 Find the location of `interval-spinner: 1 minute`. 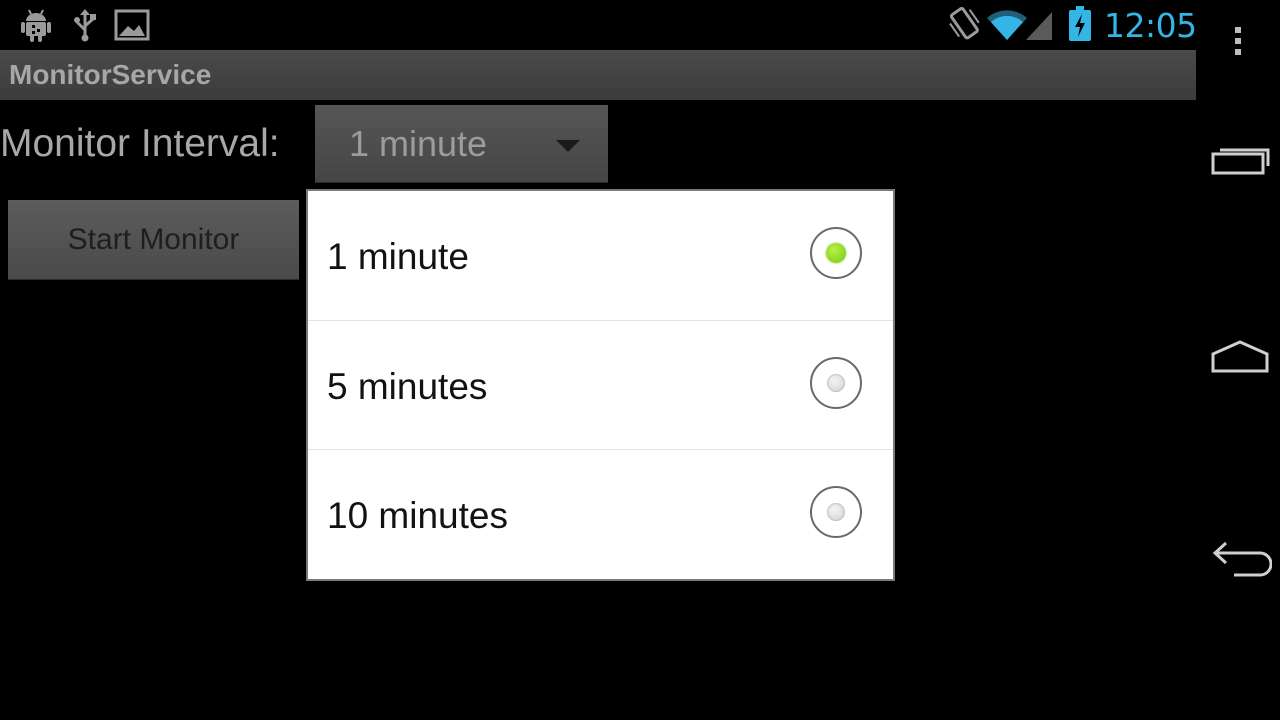

interval-spinner: 1 minute is located at coordinates (461, 144).